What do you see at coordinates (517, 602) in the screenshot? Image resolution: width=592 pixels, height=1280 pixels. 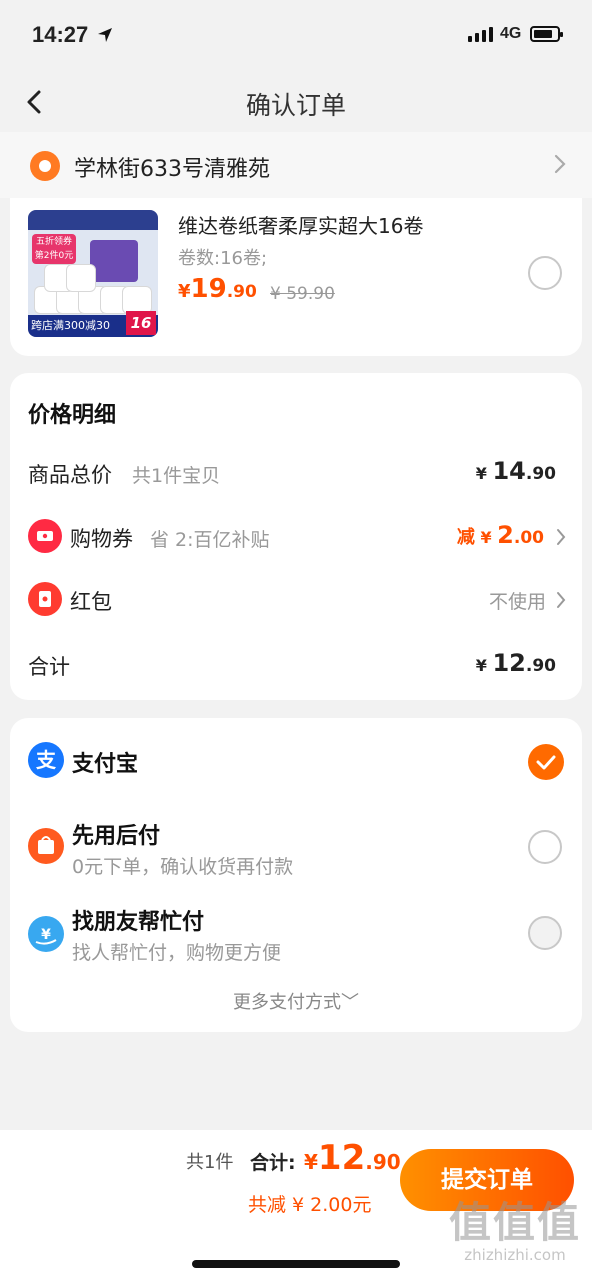 I see `red-packet-value: 不使用` at bounding box center [517, 602].